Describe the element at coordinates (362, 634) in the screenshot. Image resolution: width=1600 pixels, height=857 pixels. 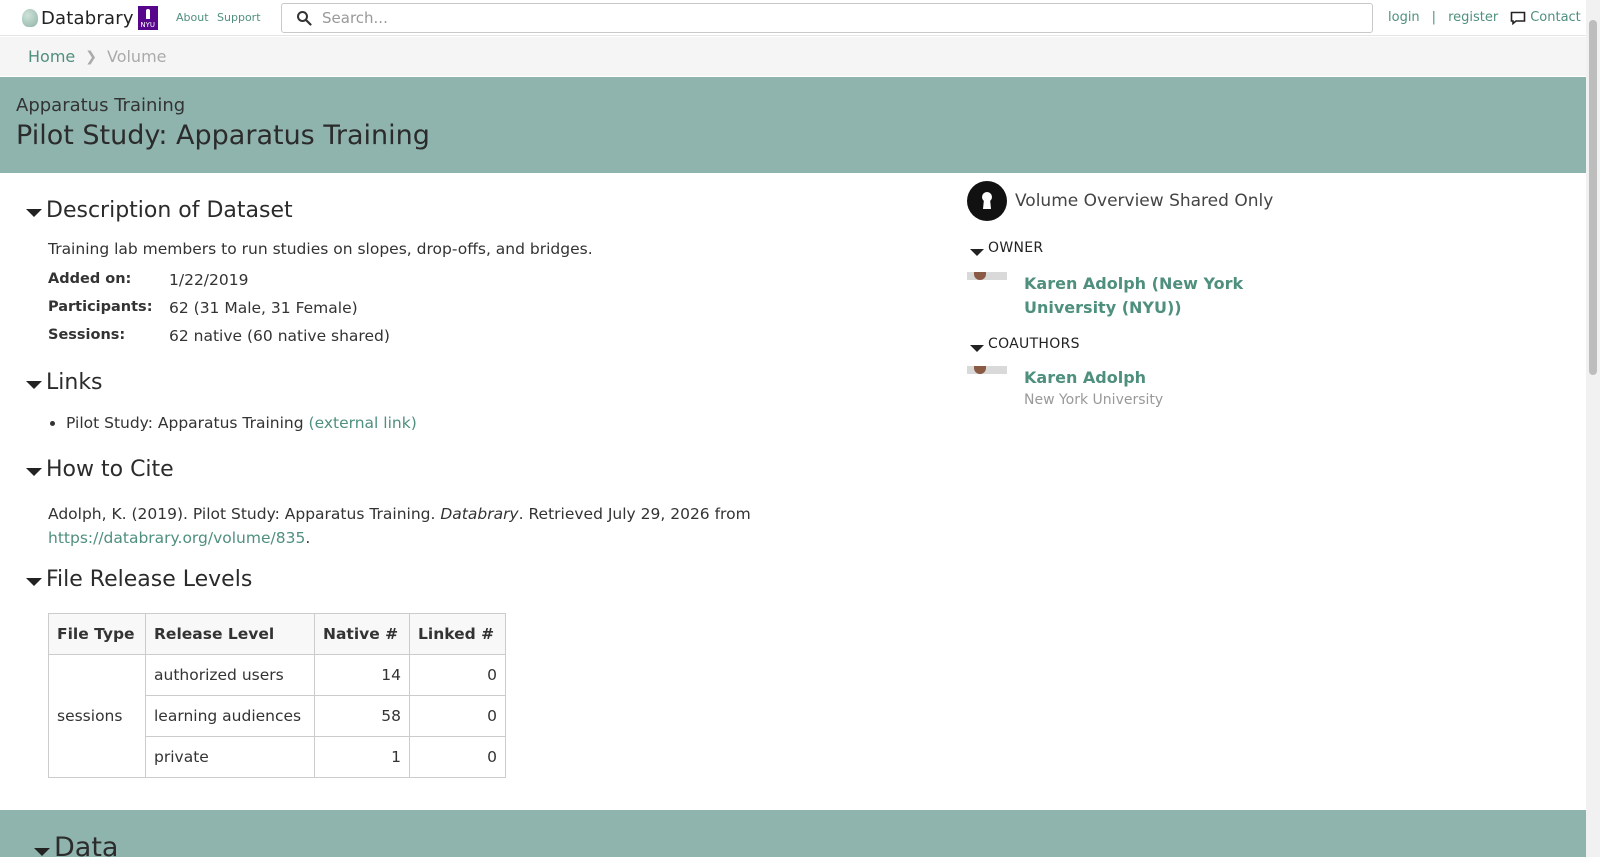
I see `column-header: Native #` at that location.